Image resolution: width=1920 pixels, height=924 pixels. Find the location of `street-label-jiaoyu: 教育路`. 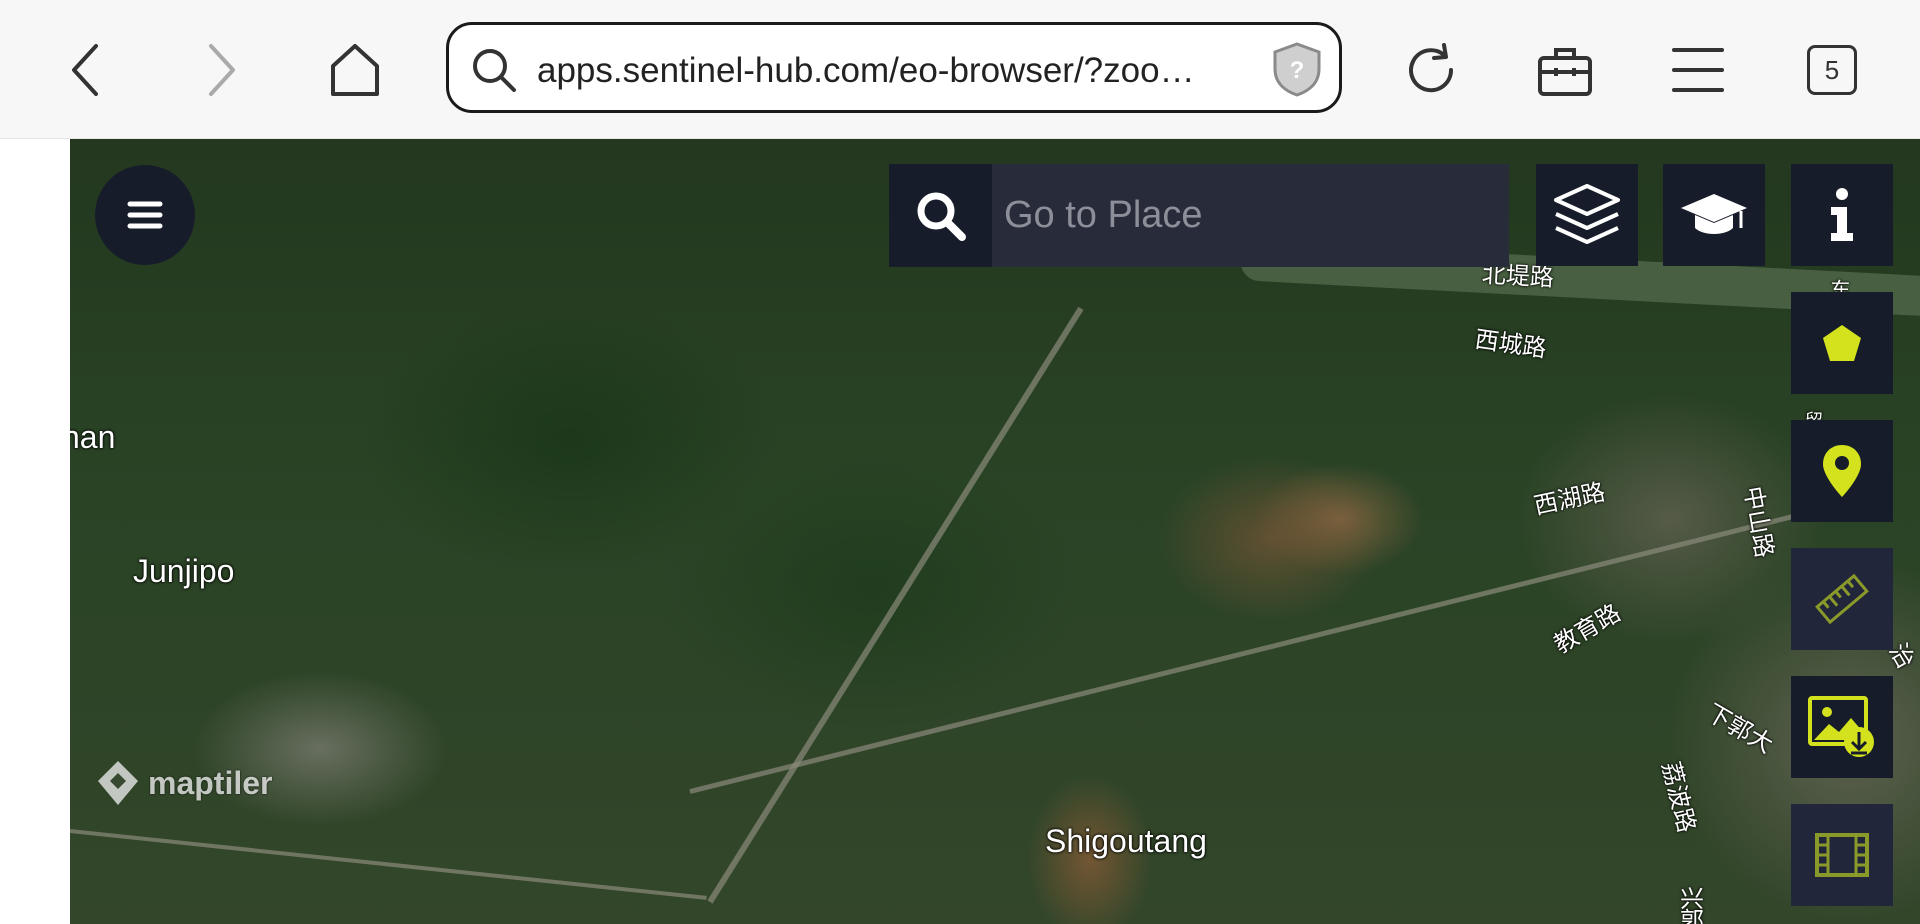

street-label-jiaoyu: 教育路 is located at coordinates (1587, 628).